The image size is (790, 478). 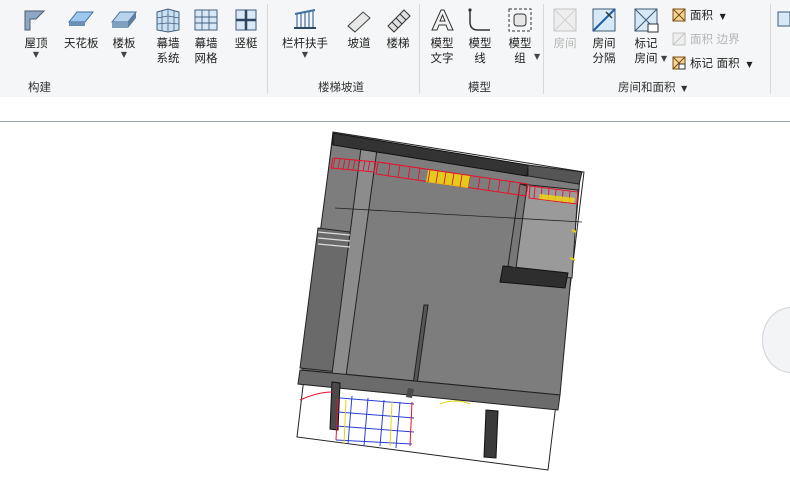 What do you see at coordinates (36, 43) in the screenshot?
I see `roof-label: 屋顶` at bounding box center [36, 43].